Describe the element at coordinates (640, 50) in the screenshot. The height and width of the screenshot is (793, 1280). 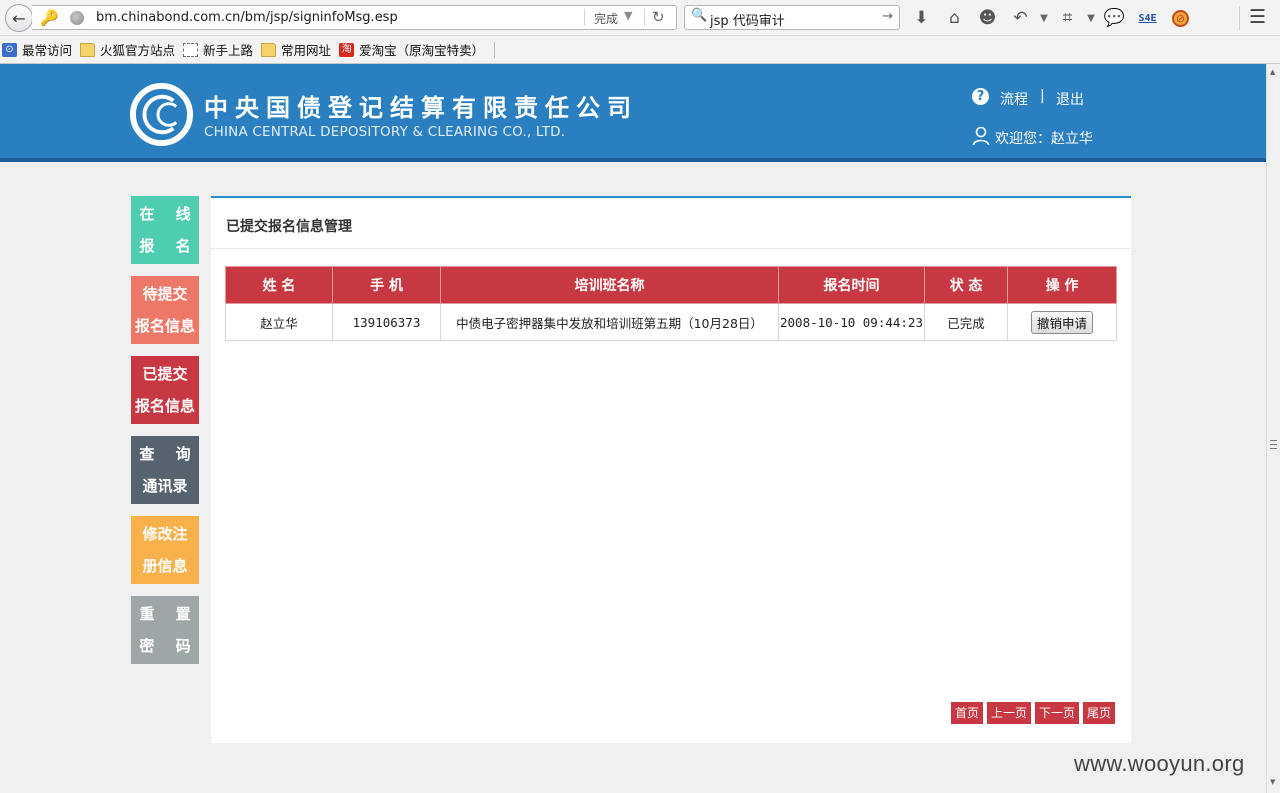
I see `bookmarks-bar: ⊙ 最常访问 火狐官方站点 新手上路 常用网址 淘 爱淘宝（原淘宝特卖）` at that location.